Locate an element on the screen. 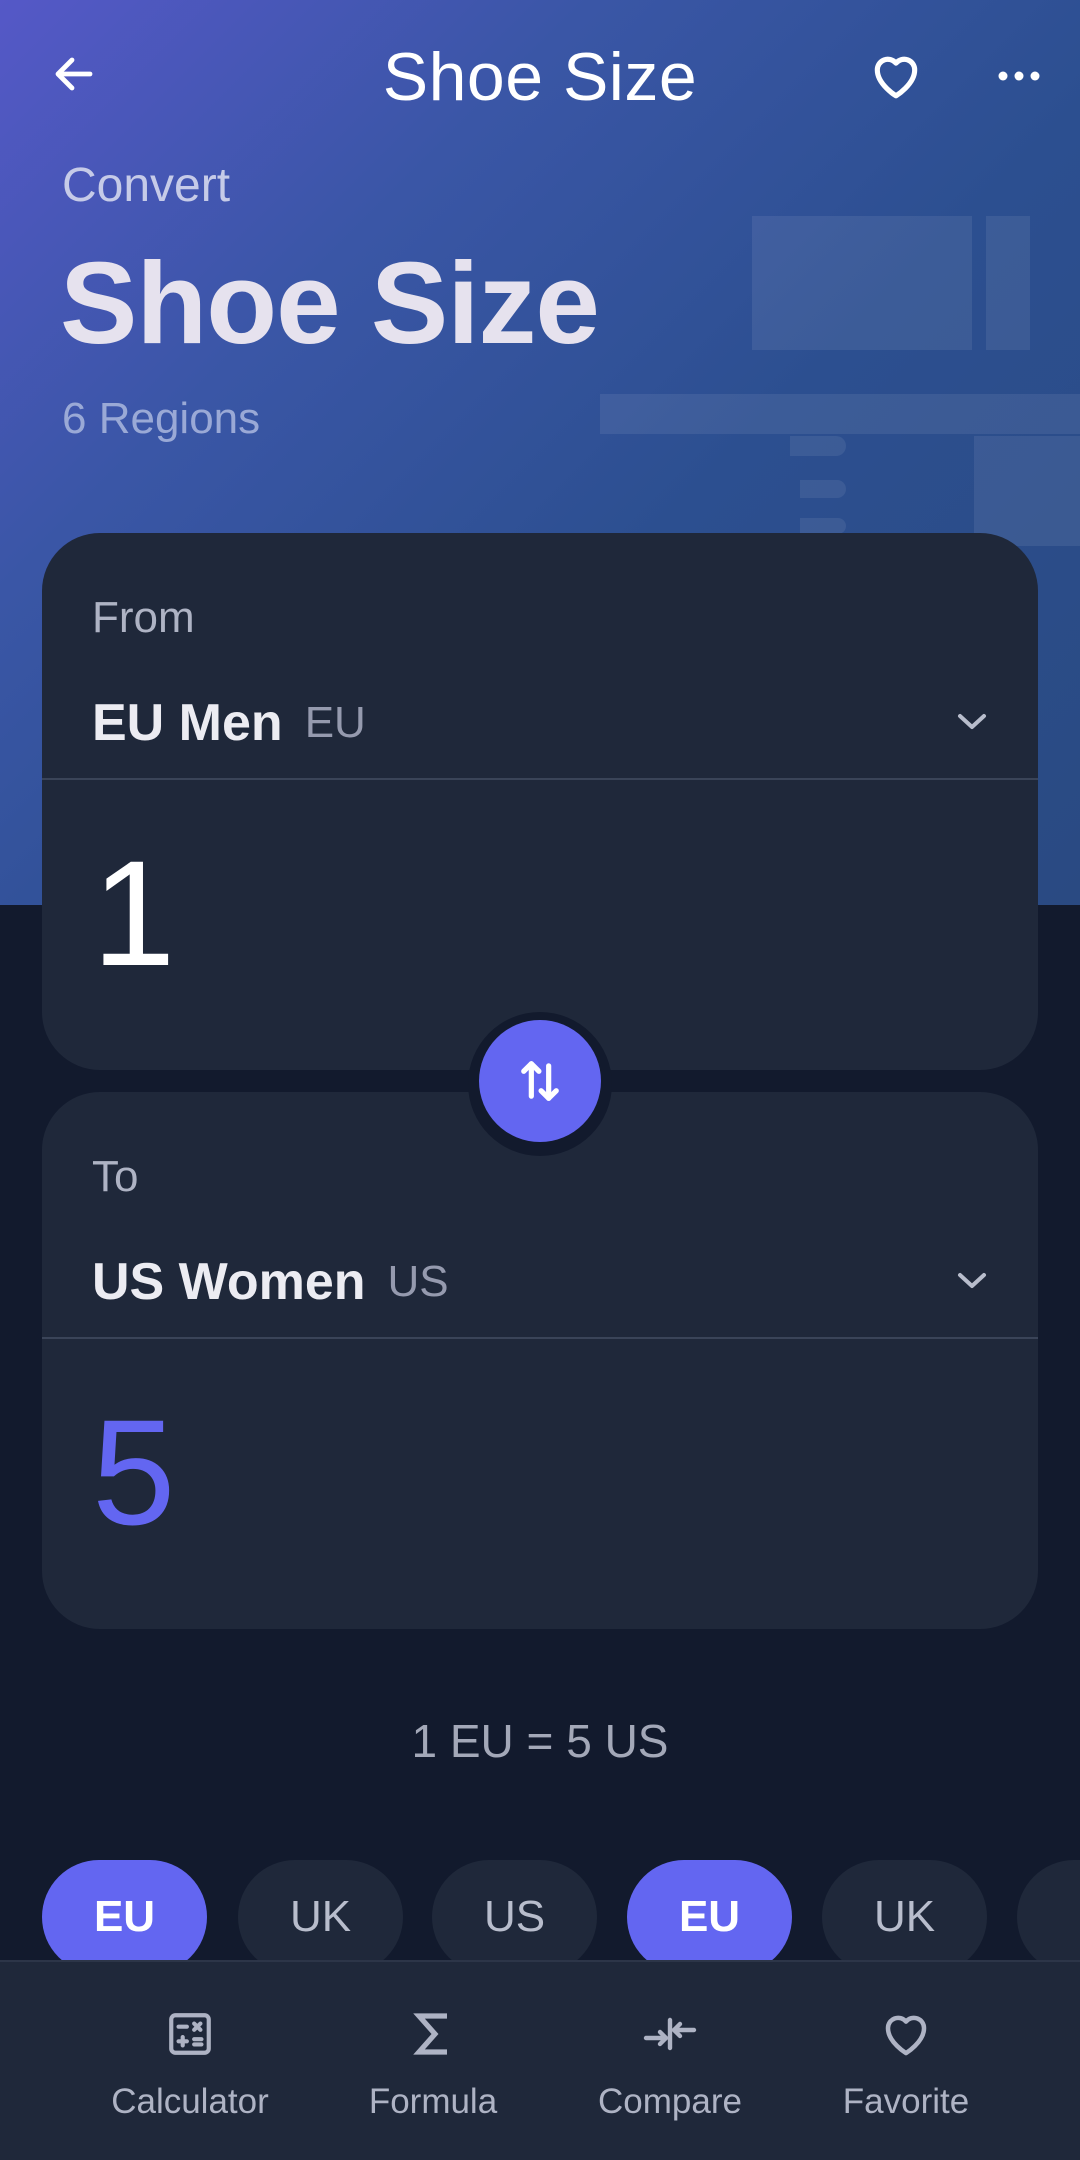 The height and width of the screenshot is (2160, 1080). hero-subtitle: 6 Regions is located at coordinates (161, 418).